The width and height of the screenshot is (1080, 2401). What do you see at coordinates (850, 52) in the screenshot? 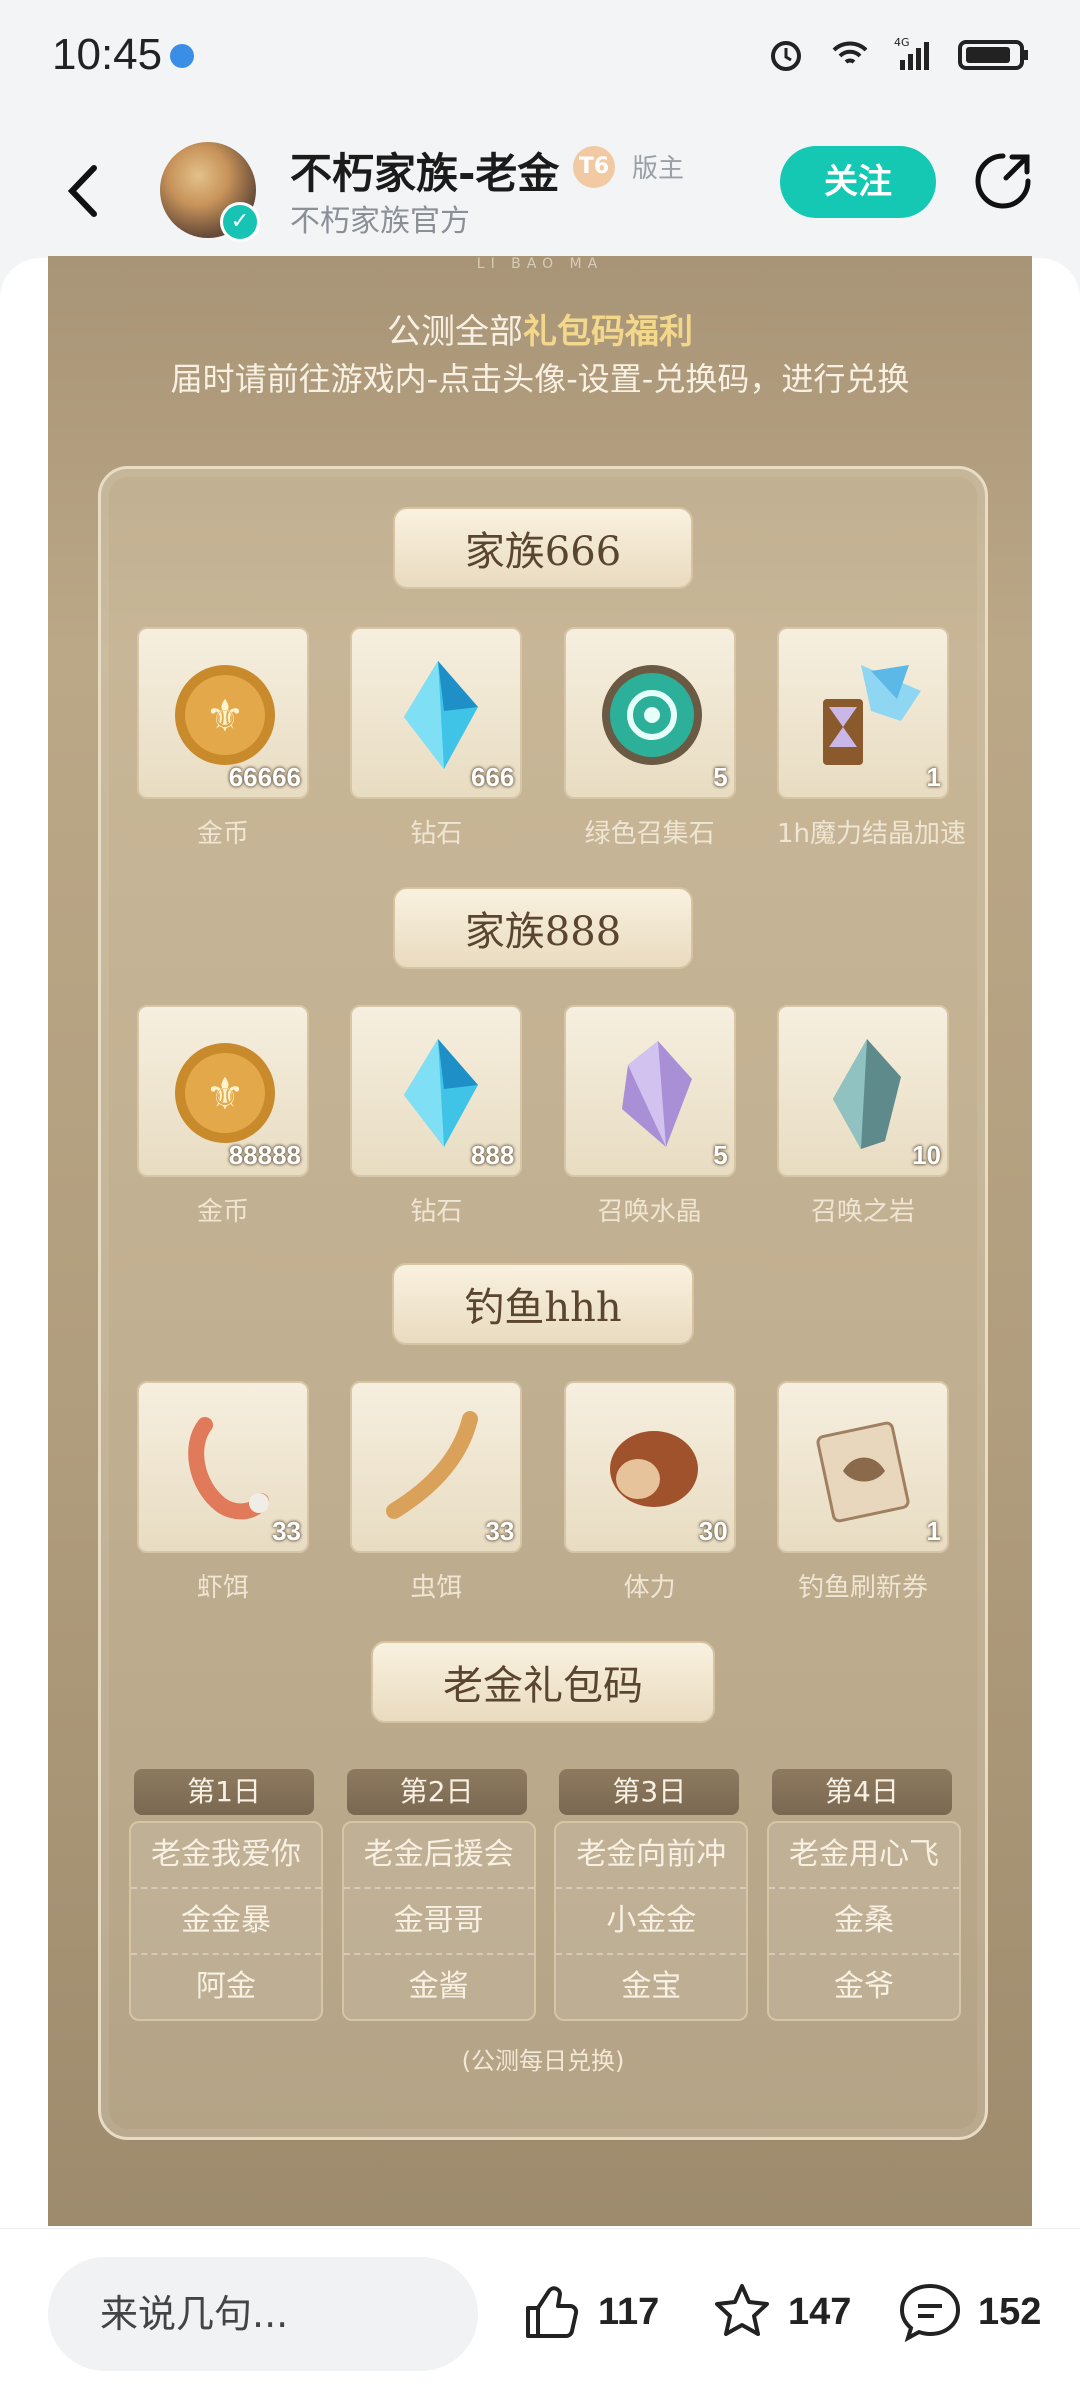
I see `wifi-icon` at bounding box center [850, 52].